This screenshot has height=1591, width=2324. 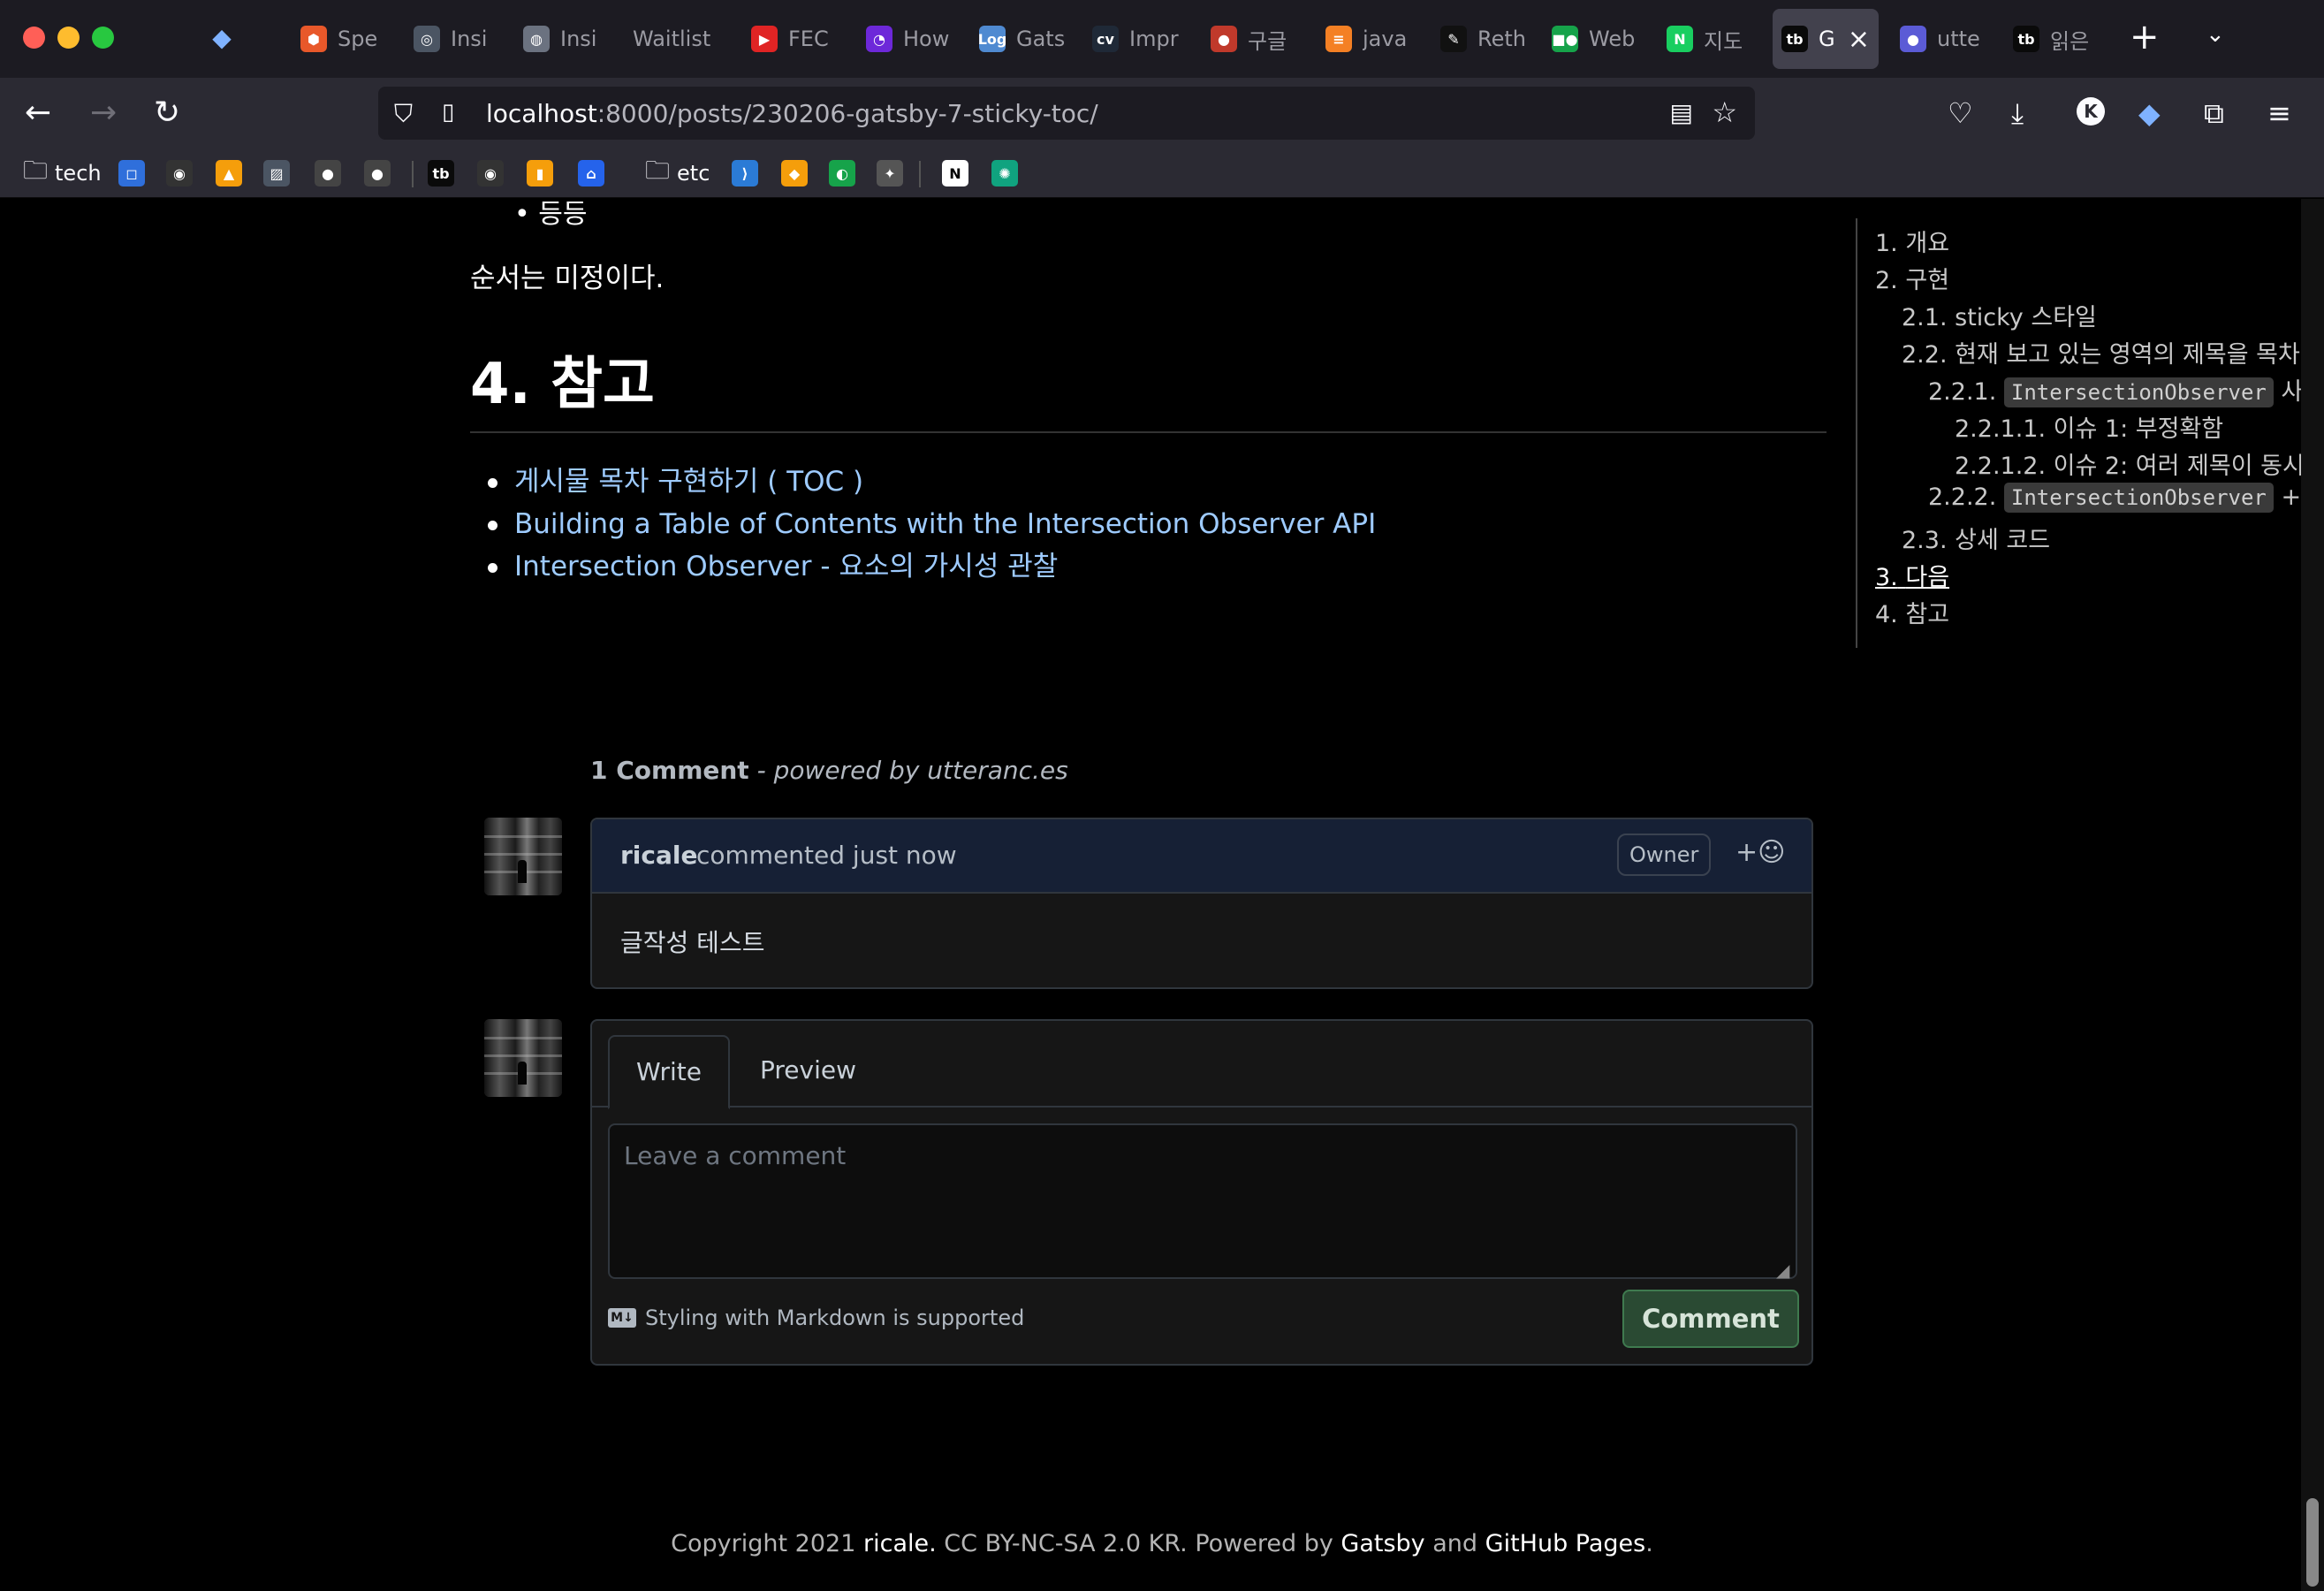 I want to click on window-minimize-button, so click(x=68, y=38).